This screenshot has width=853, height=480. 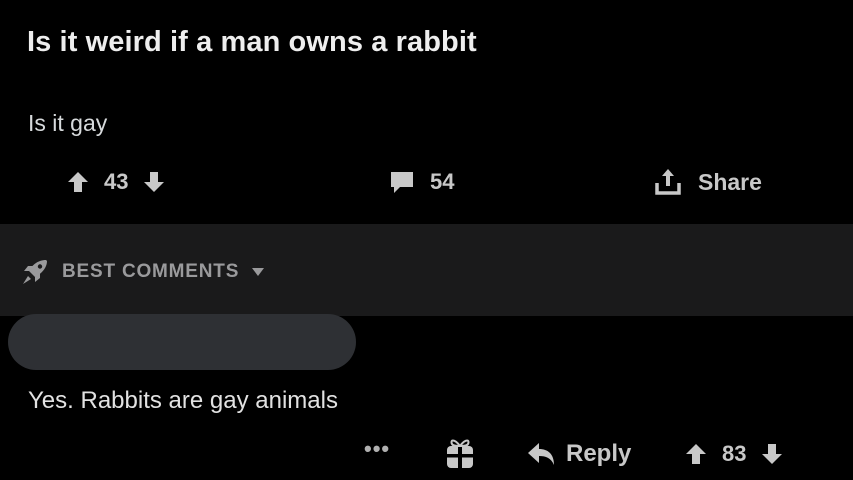 What do you see at coordinates (541, 454) in the screenshot?
I see `reply-arrow-icon` at bounding box center [541, 454].